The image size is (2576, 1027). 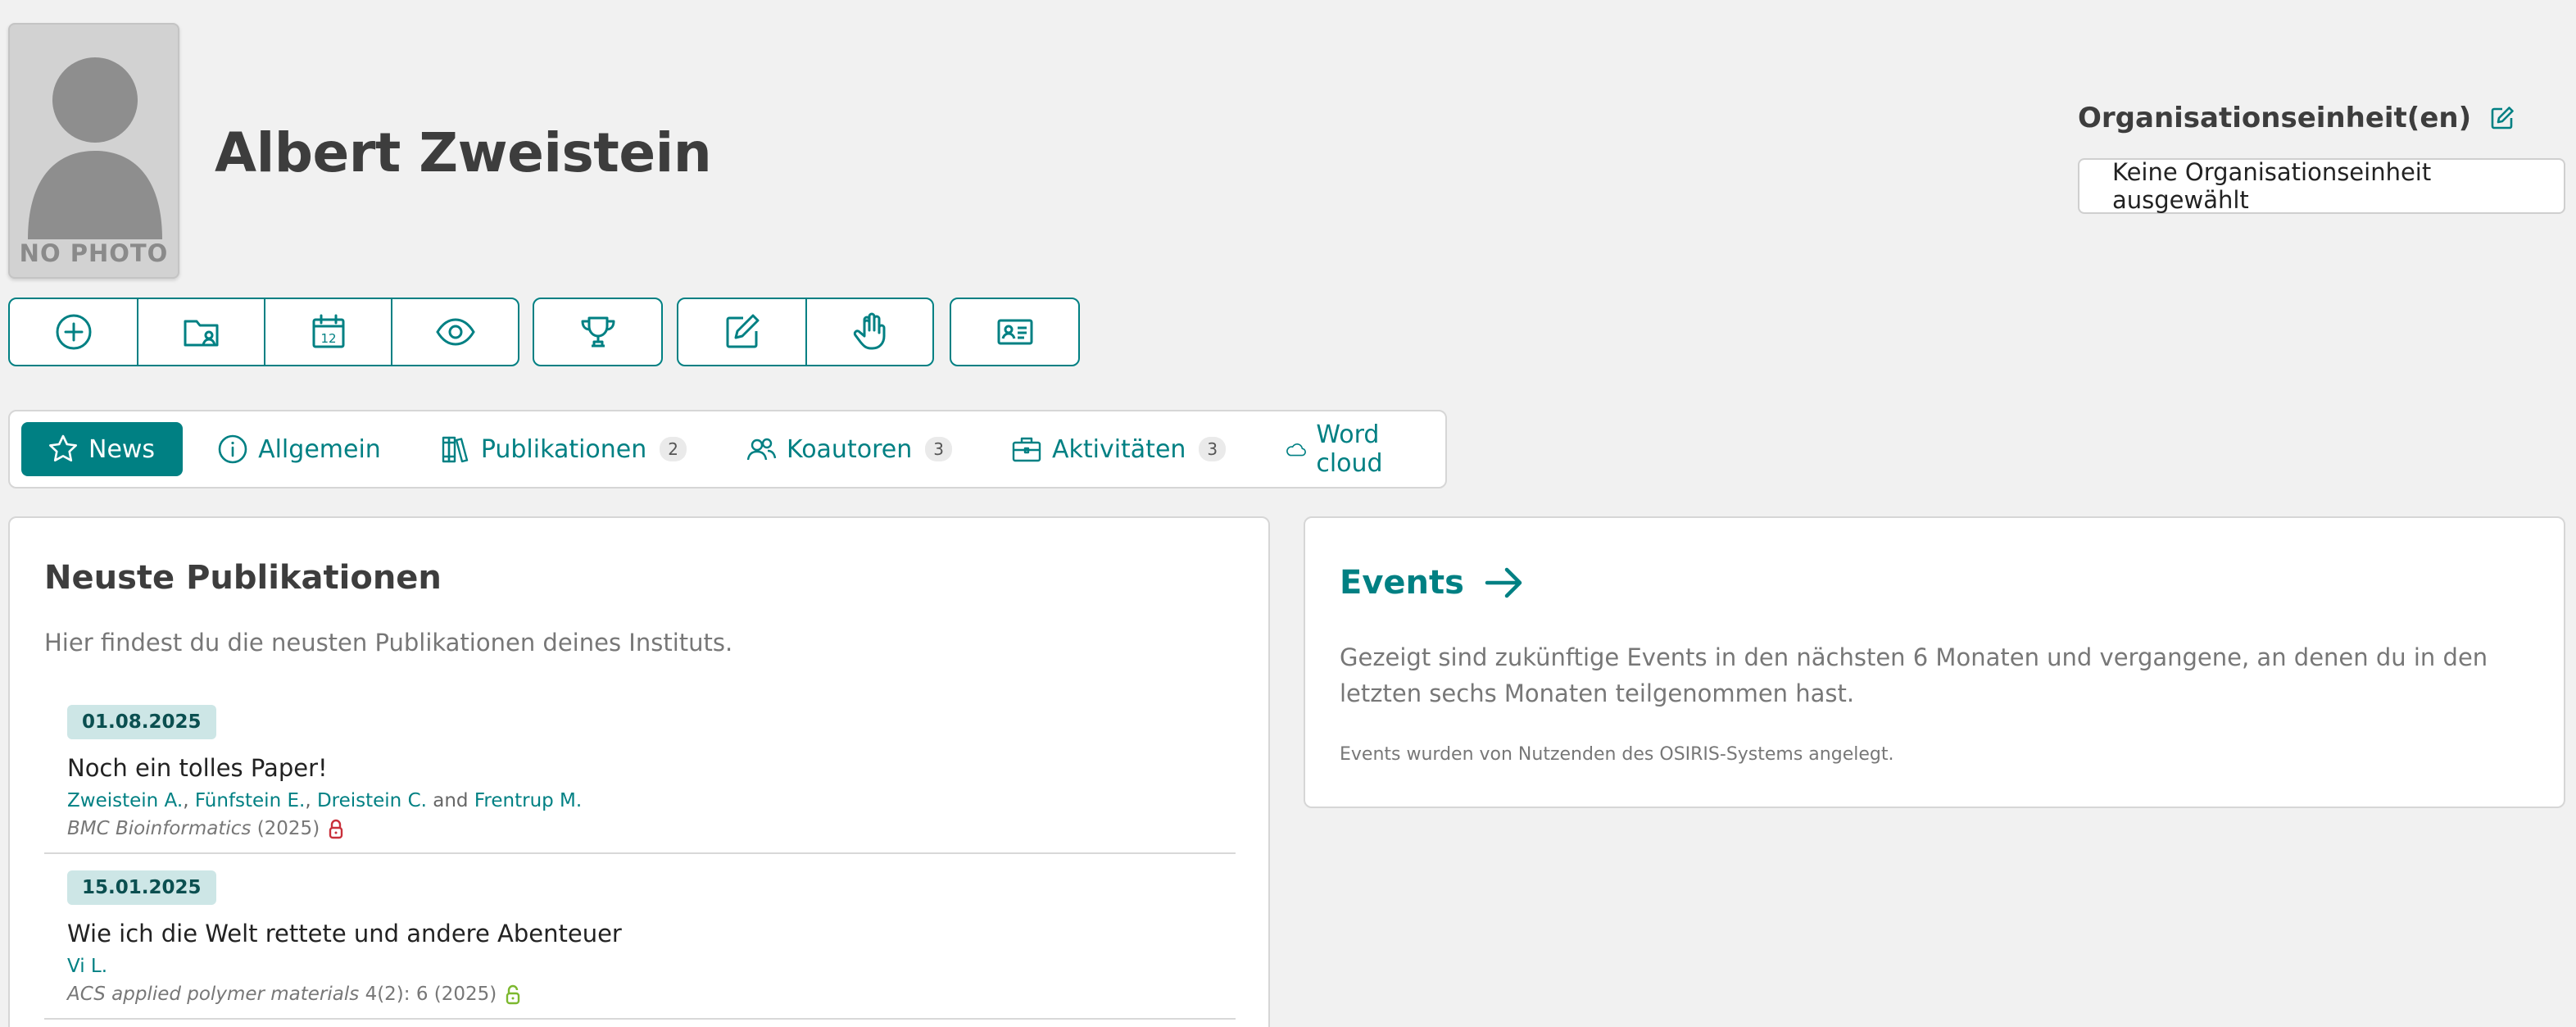 I want to click on journal-name: BMC Bioinformatics, so click(x=159, y=828).